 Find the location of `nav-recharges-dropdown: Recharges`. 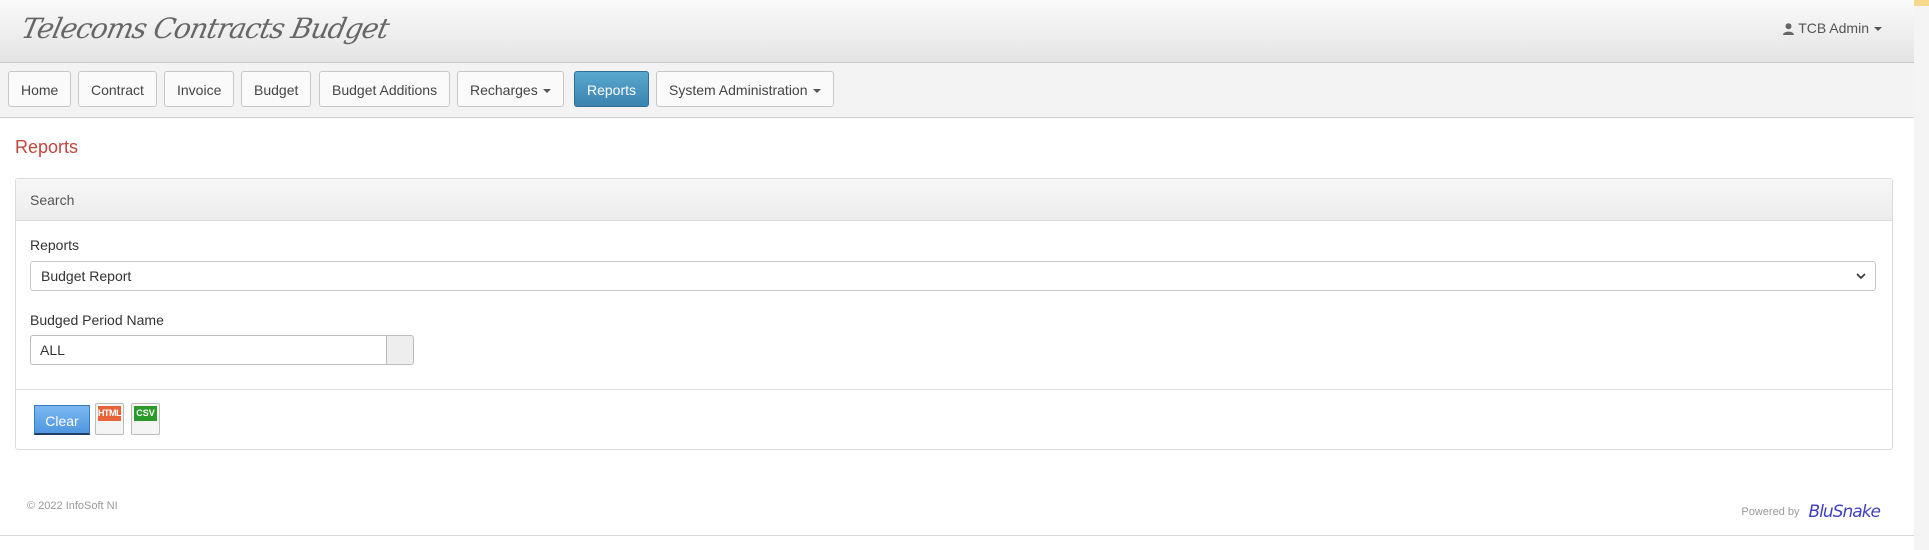

nav-recharges-dropdown: Recharges is located at coordinates (510, 89).